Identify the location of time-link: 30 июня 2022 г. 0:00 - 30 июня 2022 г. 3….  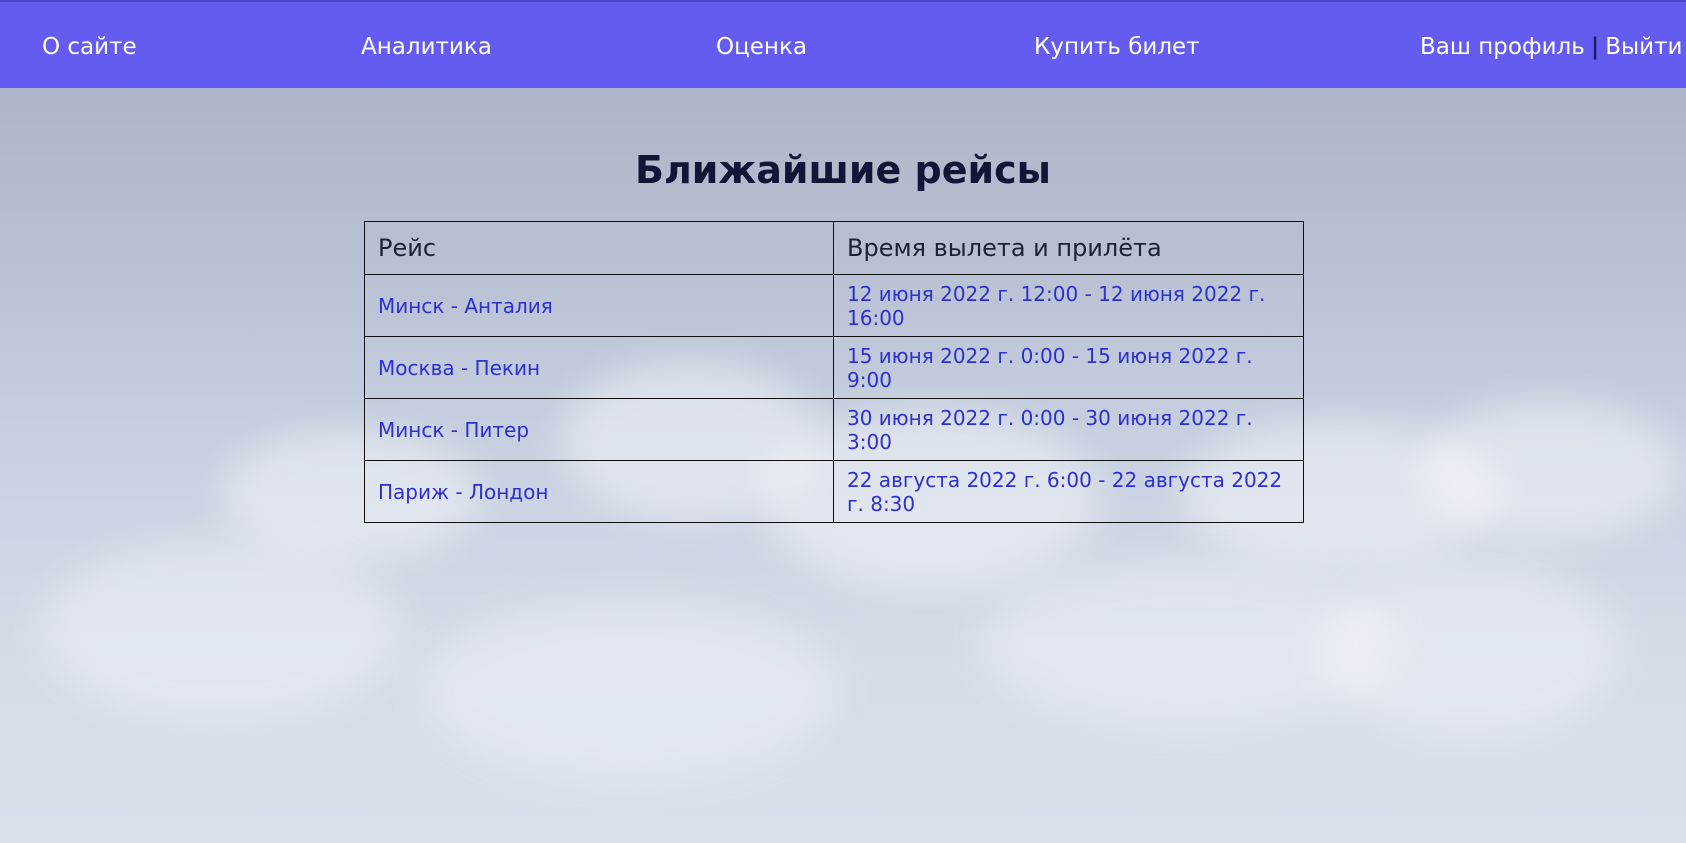
(1050, 430).